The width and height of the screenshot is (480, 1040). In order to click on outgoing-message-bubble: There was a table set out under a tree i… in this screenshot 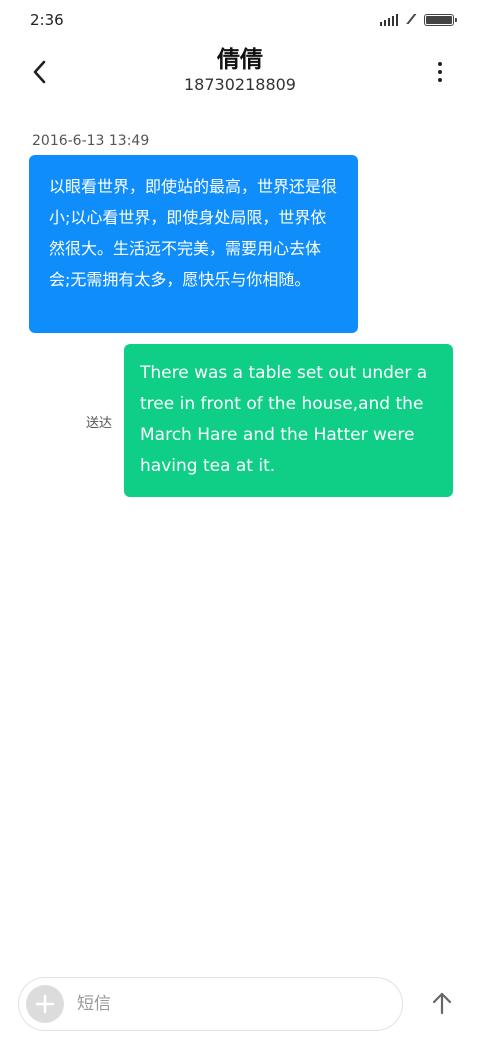, I will do `click(288, 420)`.